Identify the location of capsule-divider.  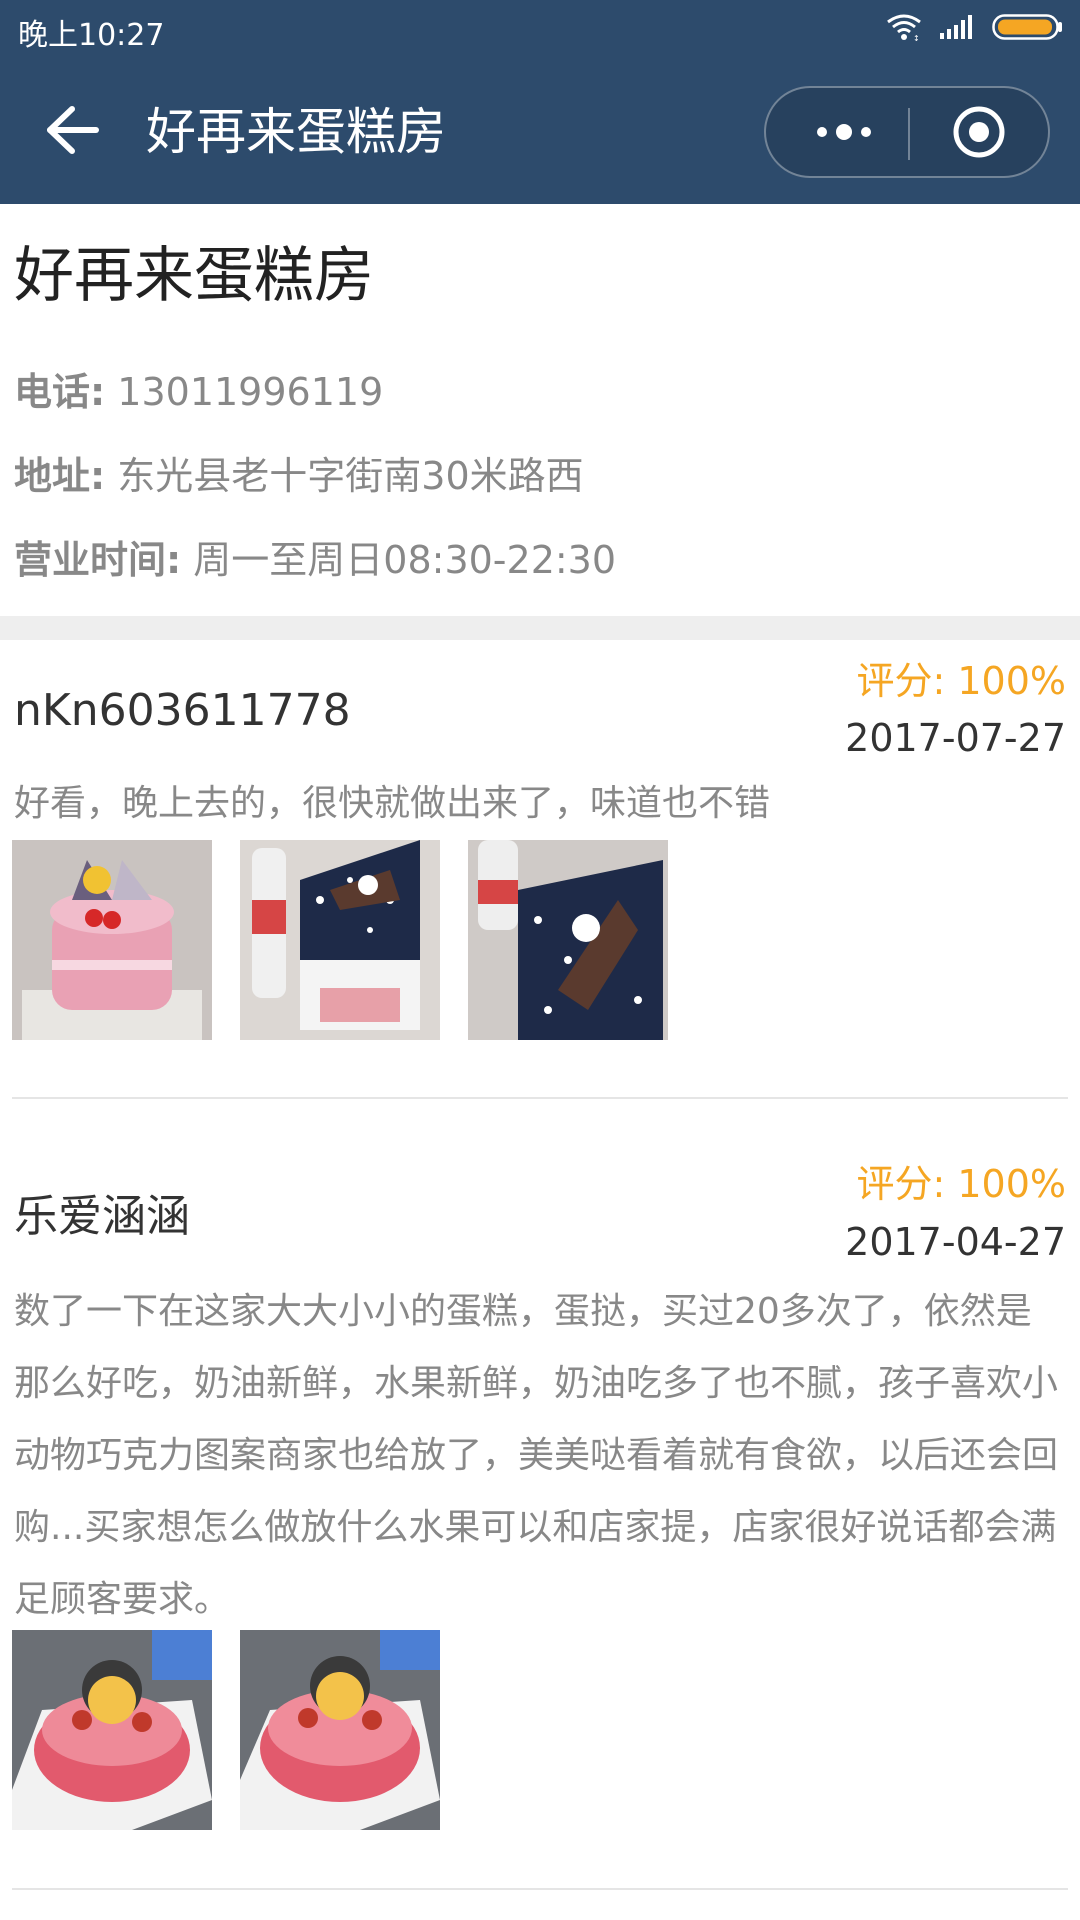
(909, 134).